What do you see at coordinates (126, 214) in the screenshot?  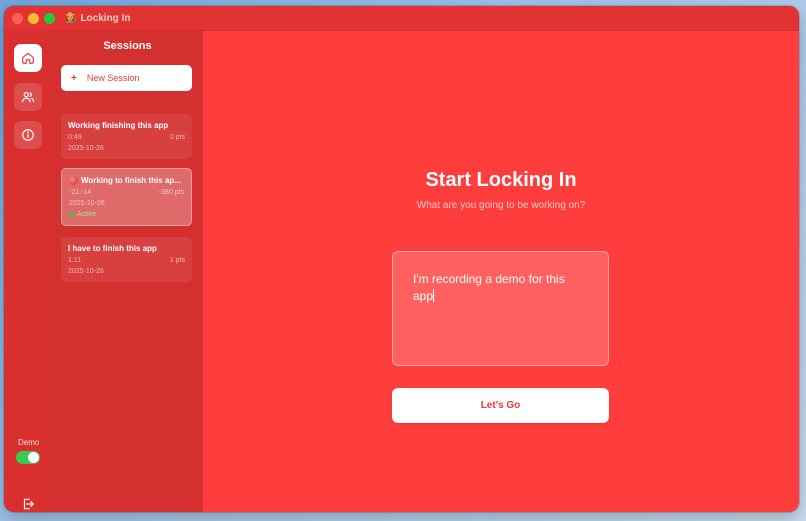 I see `active-status: Active` at bounding box center [126, 214].